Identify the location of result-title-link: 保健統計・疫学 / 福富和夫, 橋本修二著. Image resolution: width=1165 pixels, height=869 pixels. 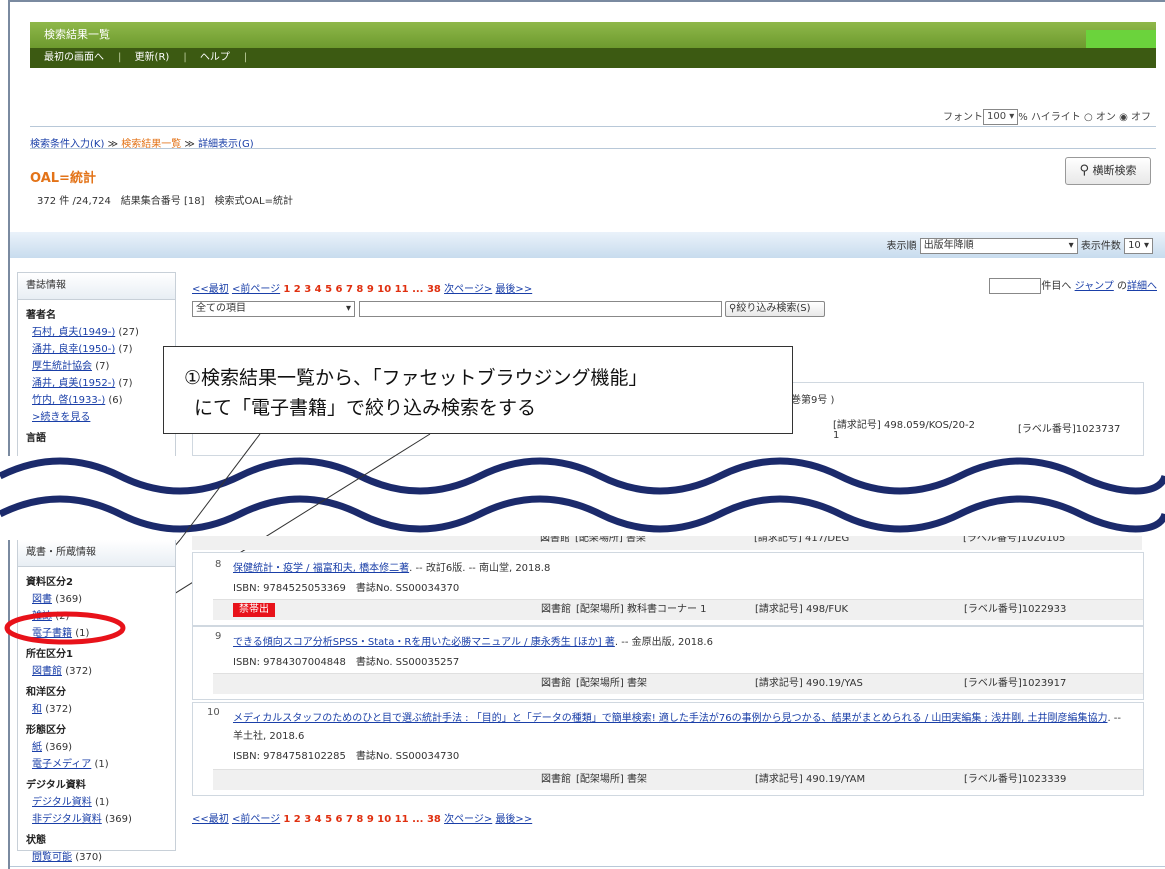
(321, 568).